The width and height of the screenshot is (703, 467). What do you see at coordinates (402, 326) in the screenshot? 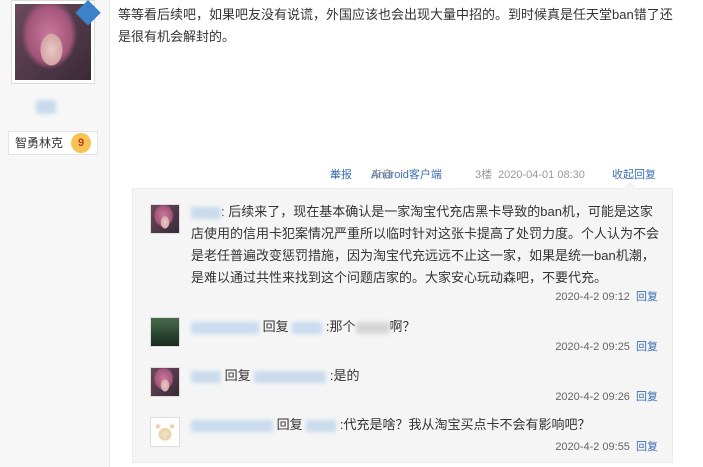
I see `reply-content-b: 啊？` at bounding box center [402, 326].